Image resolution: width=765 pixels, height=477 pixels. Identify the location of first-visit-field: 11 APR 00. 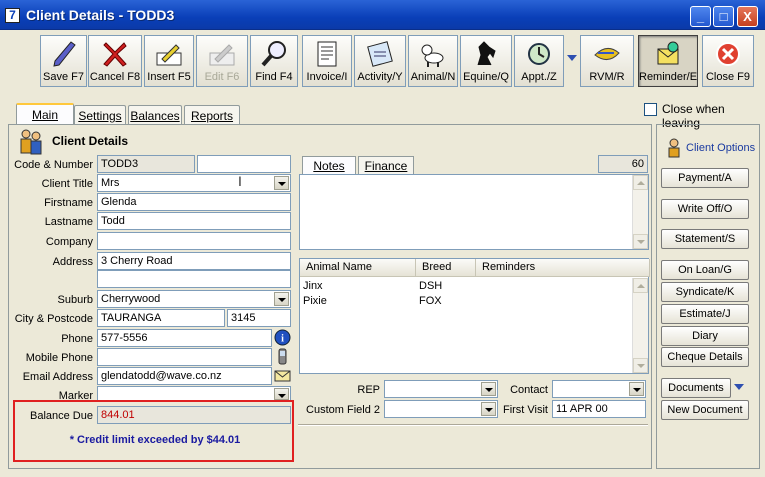
(599, 409).